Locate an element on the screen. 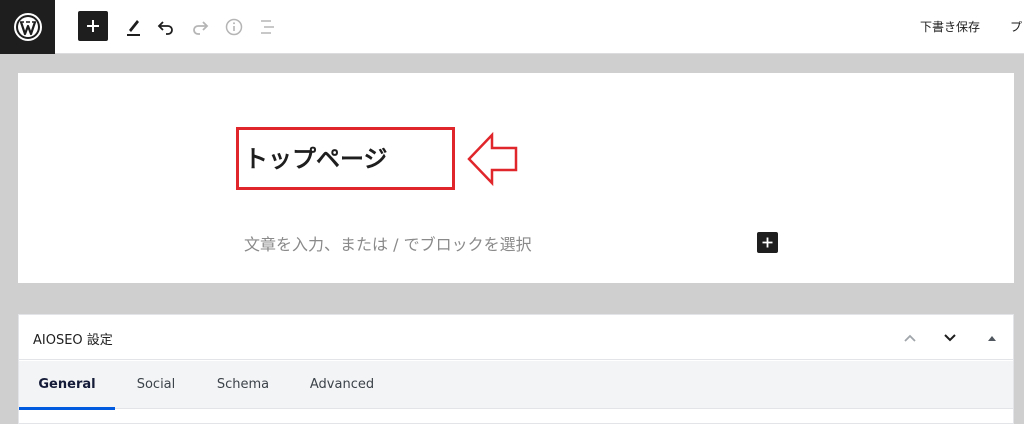 The width and height of the screenshot is (1024, 424). tab-label: General is located at coordinates (67, 384).